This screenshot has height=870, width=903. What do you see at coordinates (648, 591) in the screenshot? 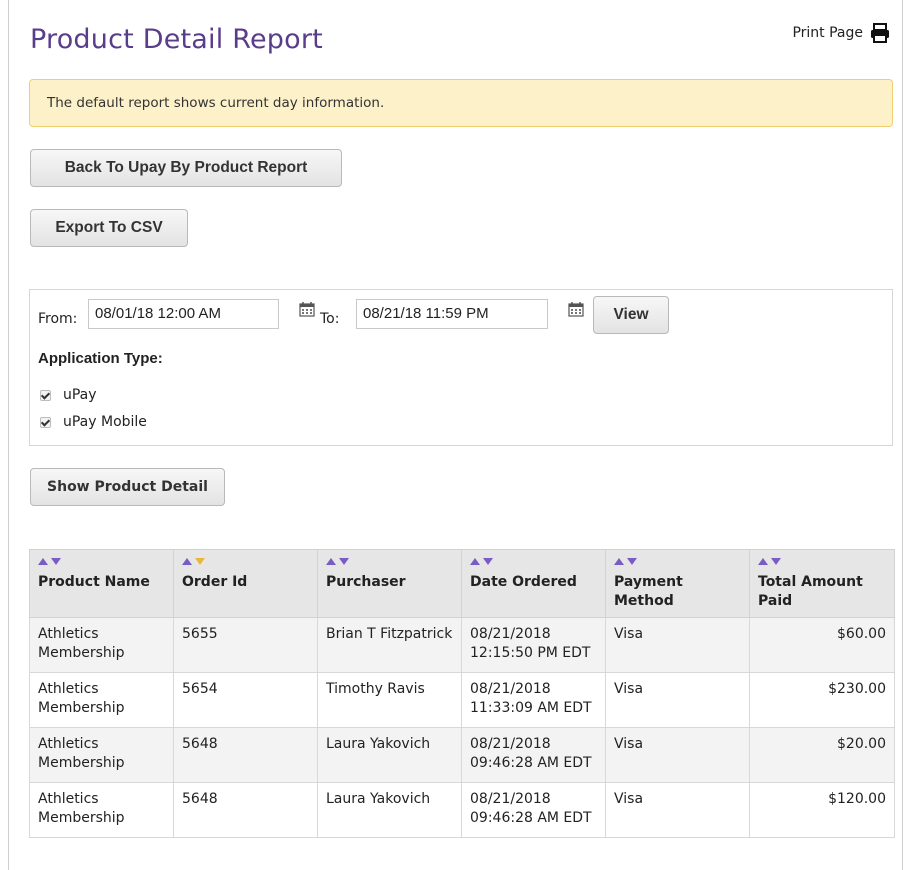
I see `column-label: Payment Method` at bounding box center [648, 591].